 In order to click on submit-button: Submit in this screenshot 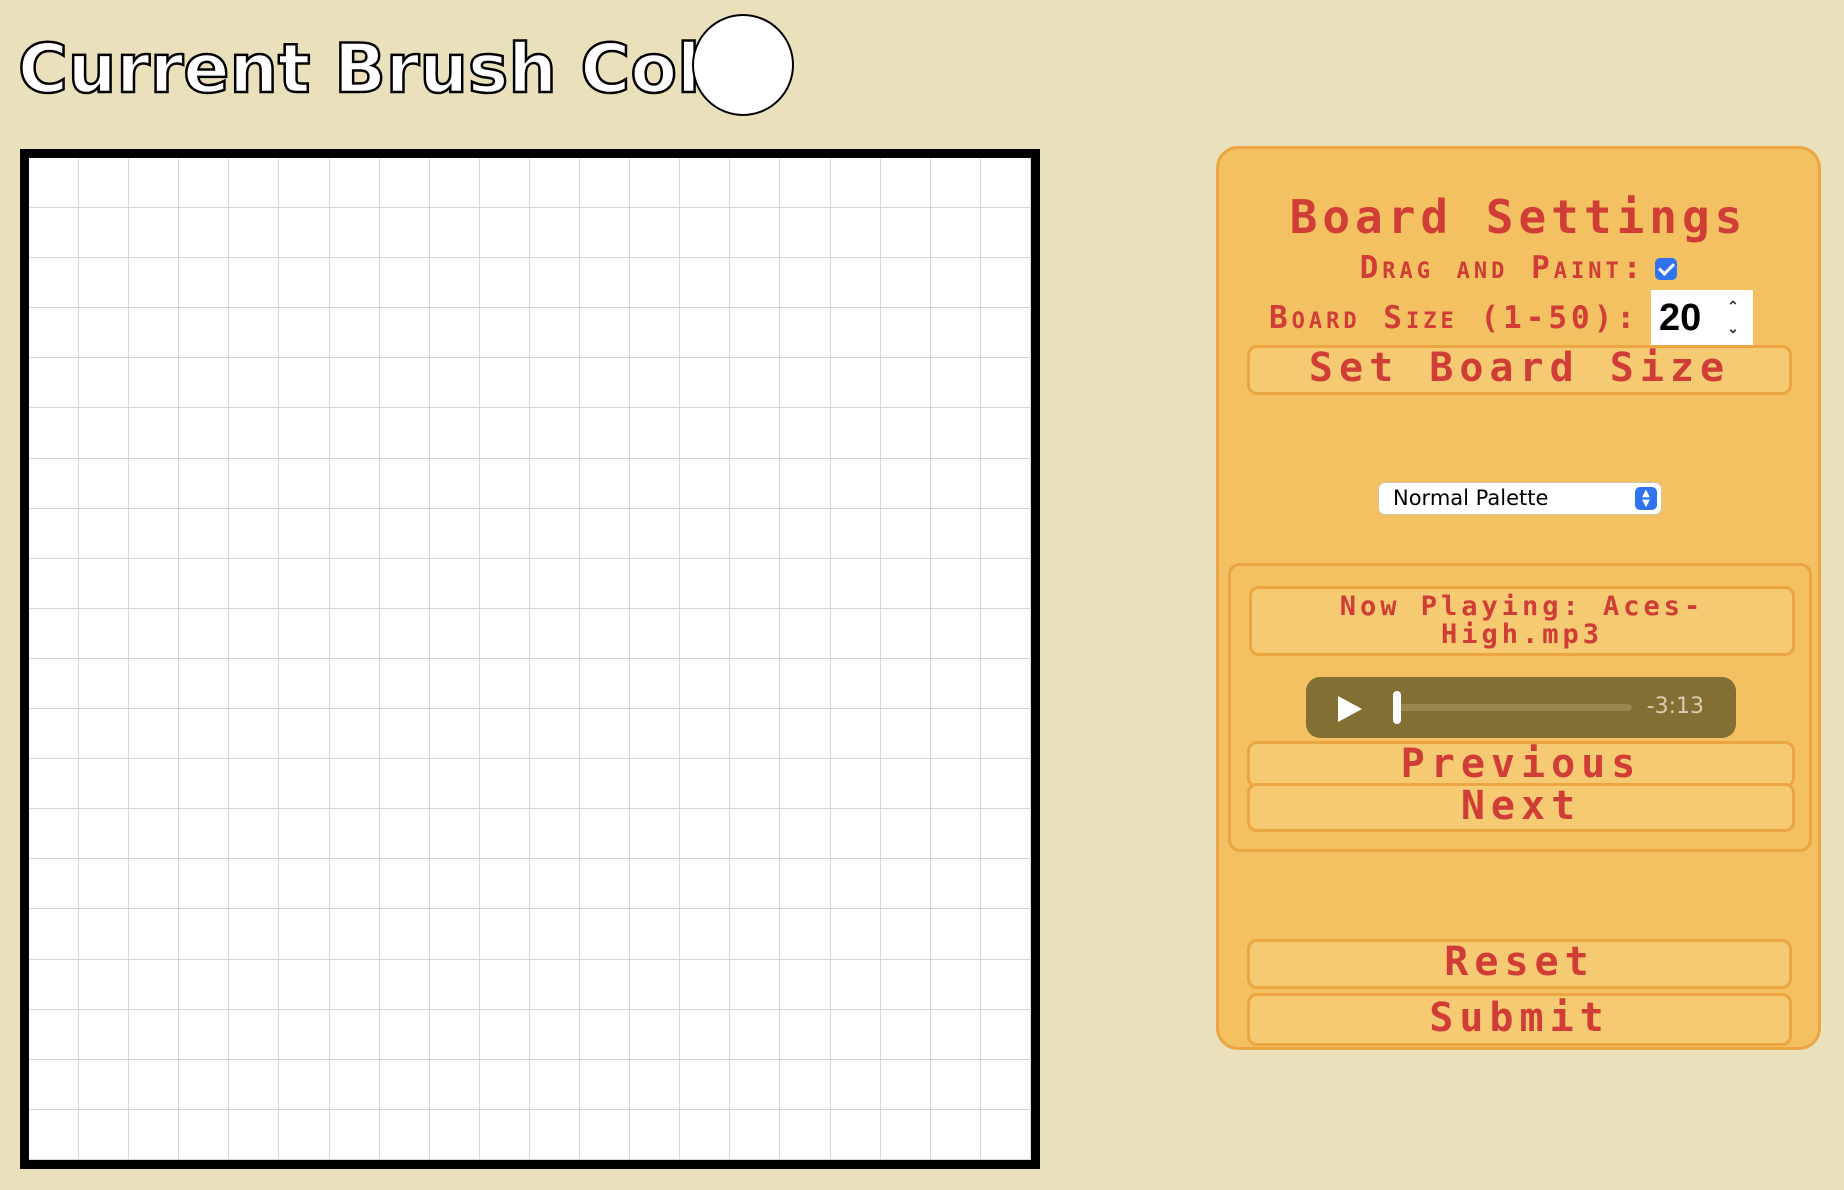, I will do `click(1519, 1019)`.